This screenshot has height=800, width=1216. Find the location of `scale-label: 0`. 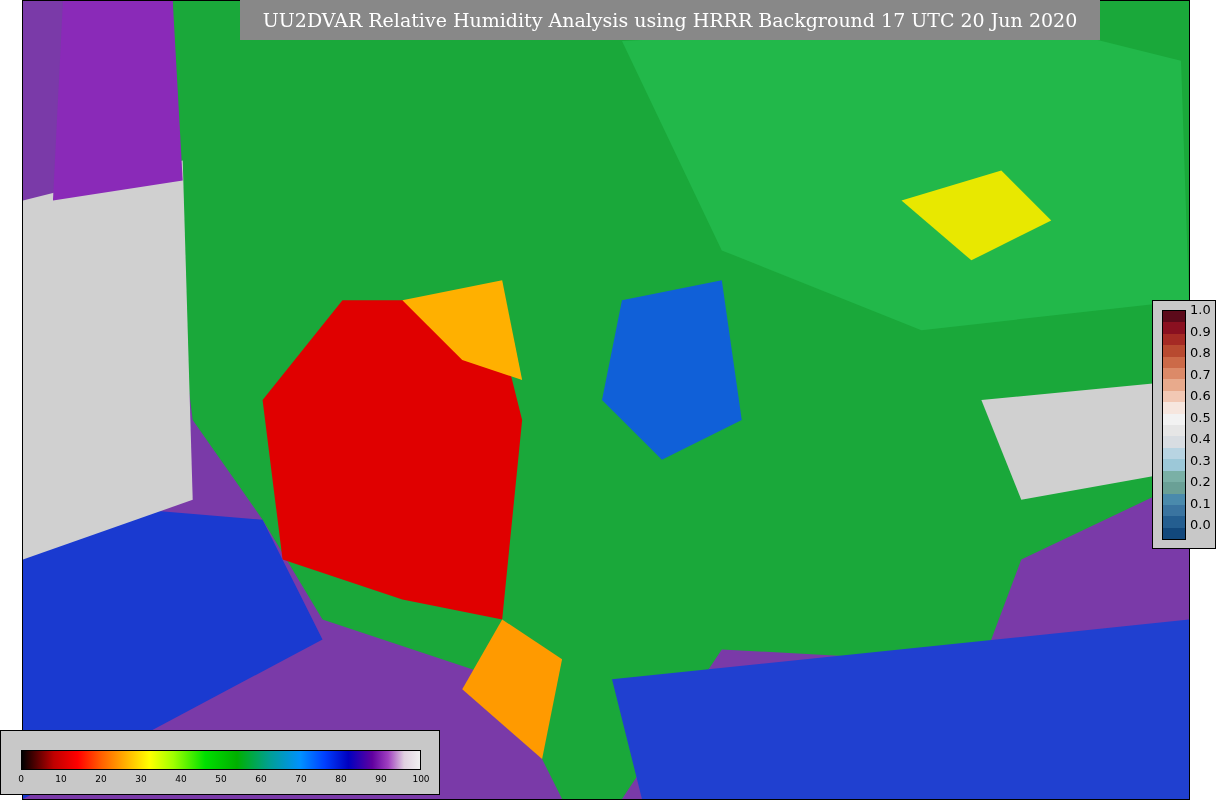

scale-label: 0 is located at coordinates (21, 779).